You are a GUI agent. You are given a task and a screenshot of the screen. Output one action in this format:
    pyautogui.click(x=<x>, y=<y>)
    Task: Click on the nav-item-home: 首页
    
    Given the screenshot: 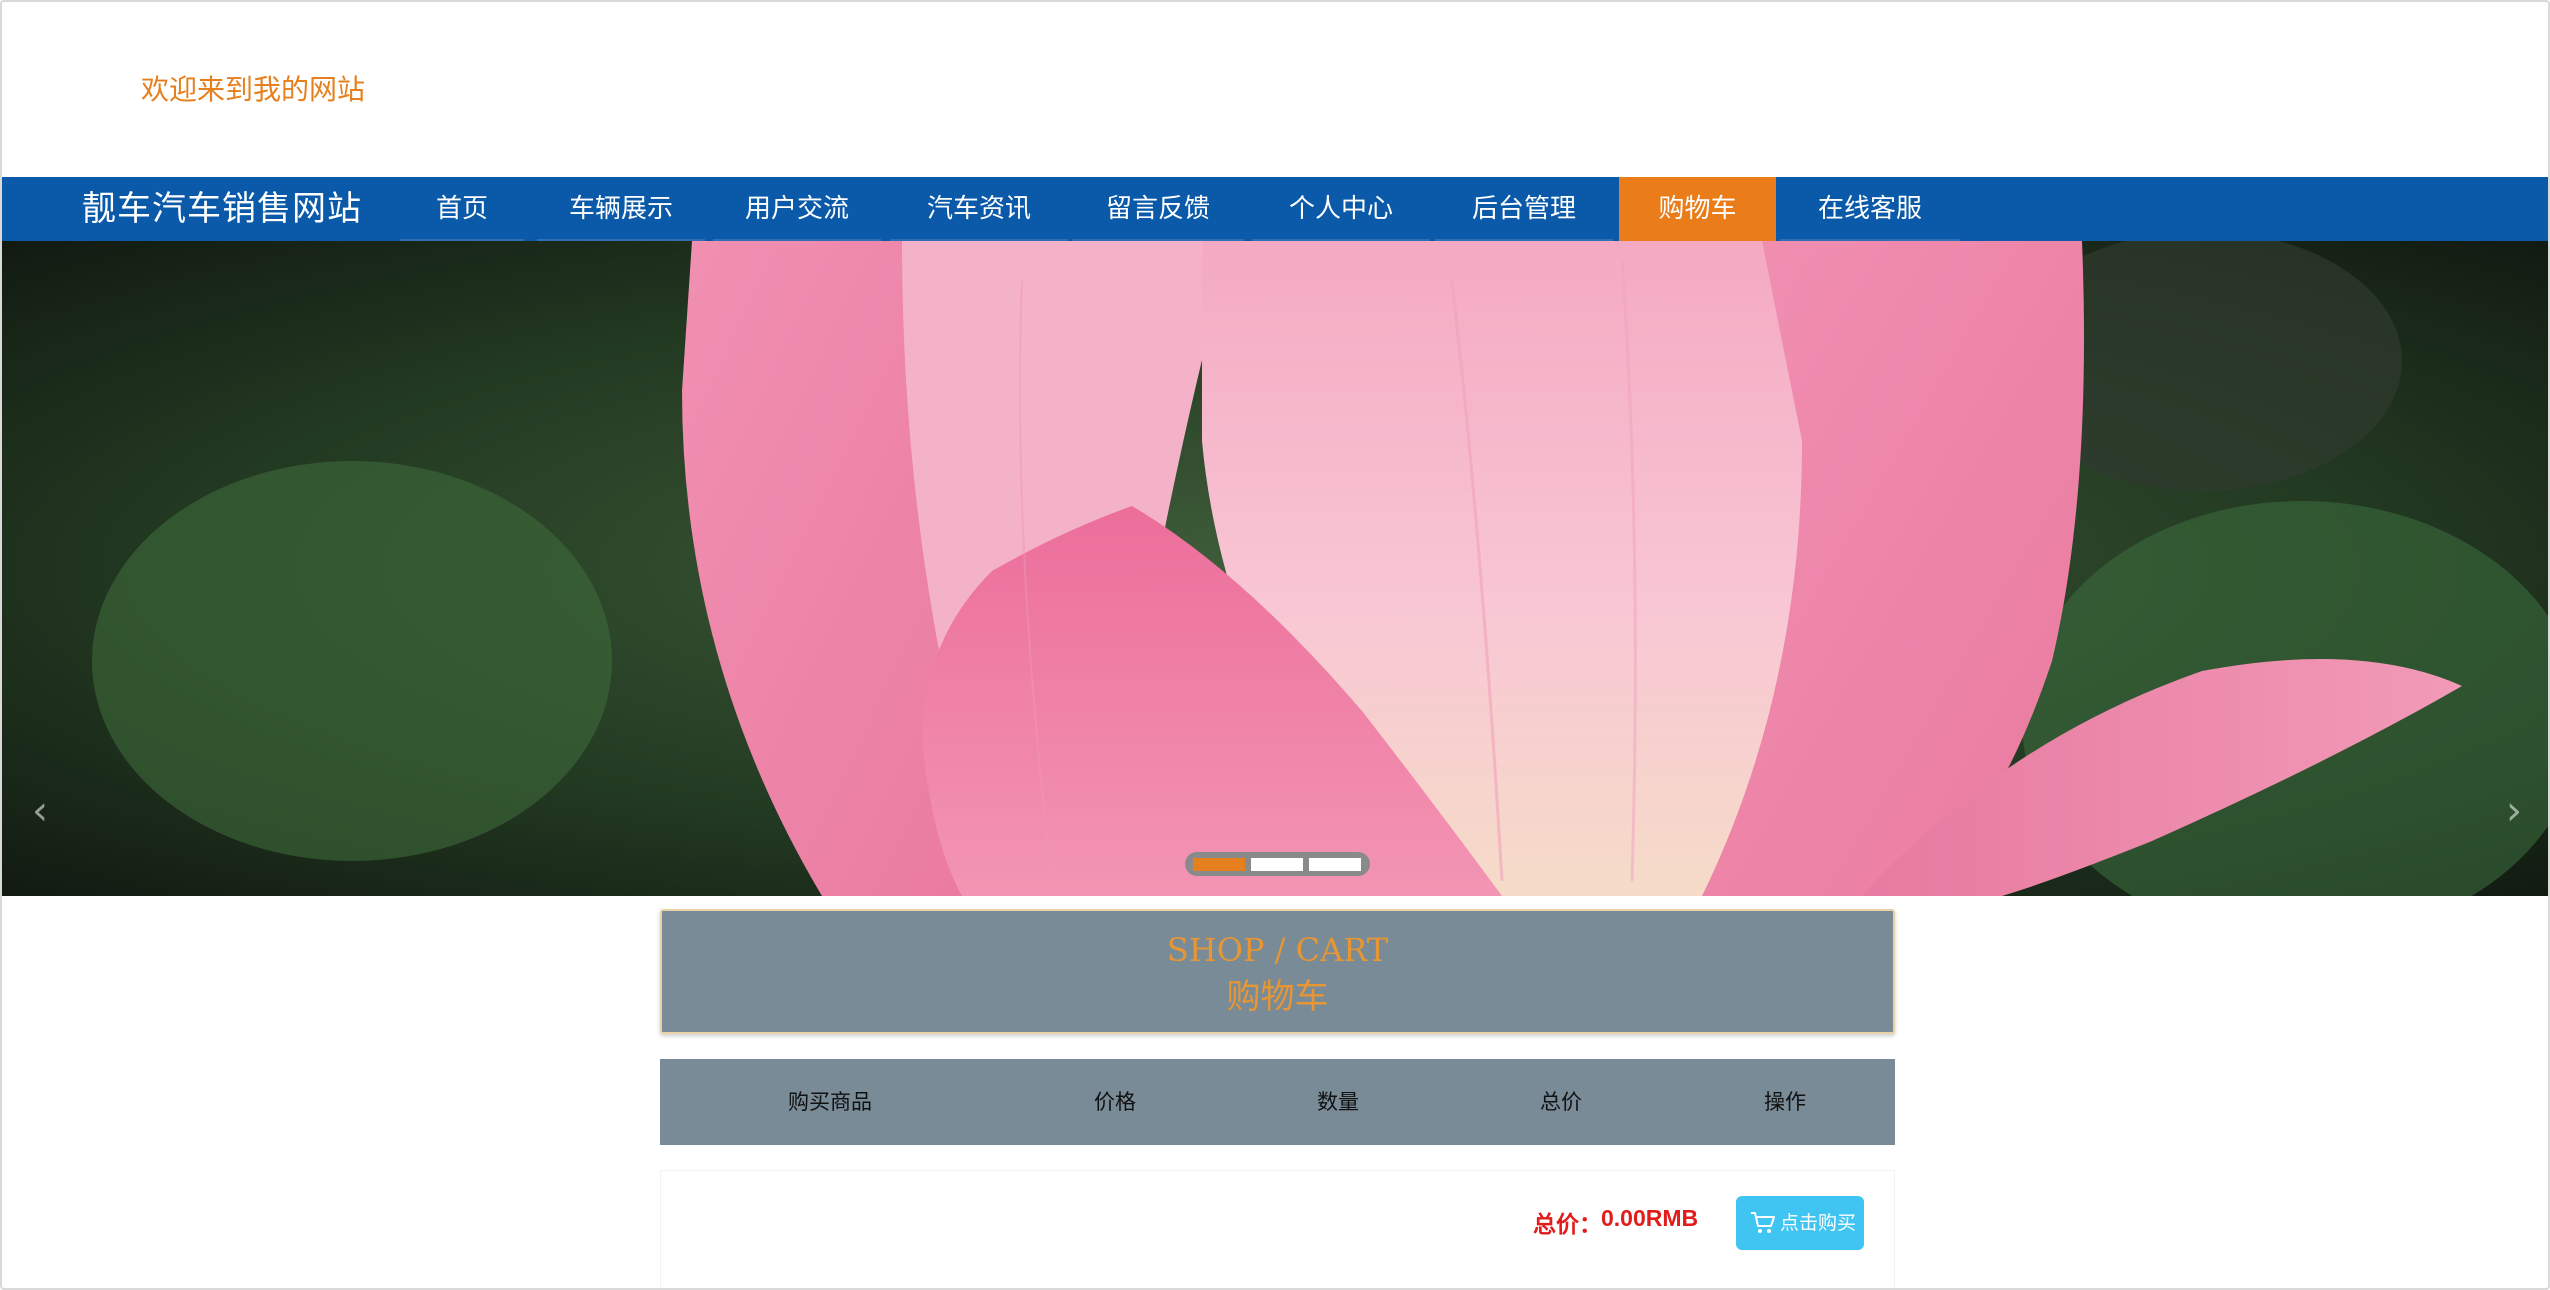 What is the action you would take?
    pyautogui.click(x=462, y=209)
    